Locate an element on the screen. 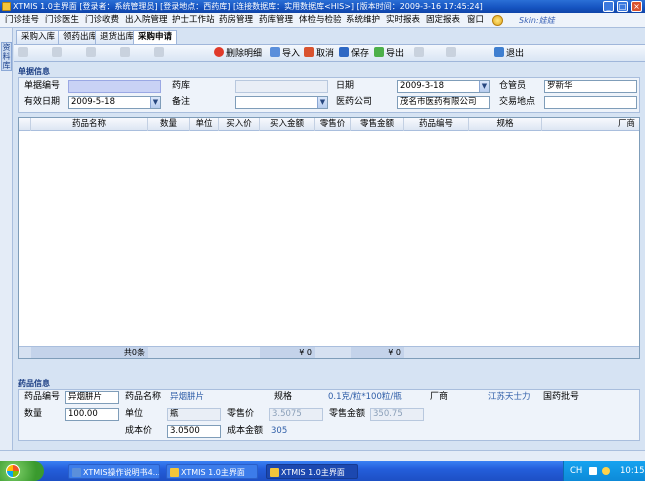 The height and width of the screenshot is (481, 645). skin-icon is located at coordinates (497, 20).